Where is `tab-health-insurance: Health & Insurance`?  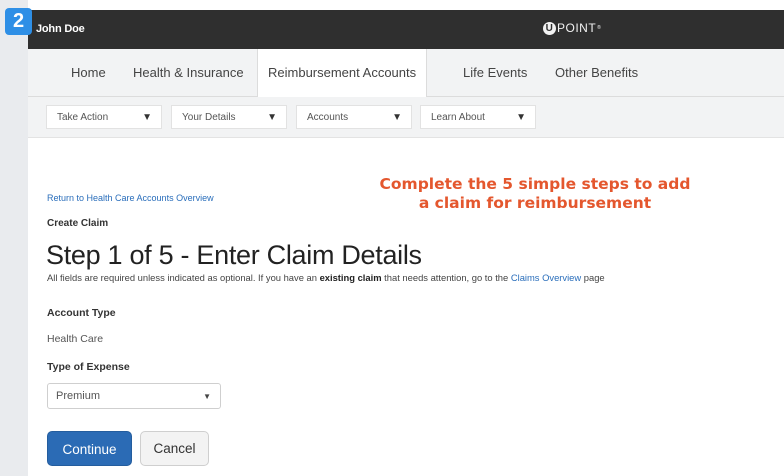 tab-health-insurance: Health & Insurance is located at coordinates (188, 72).